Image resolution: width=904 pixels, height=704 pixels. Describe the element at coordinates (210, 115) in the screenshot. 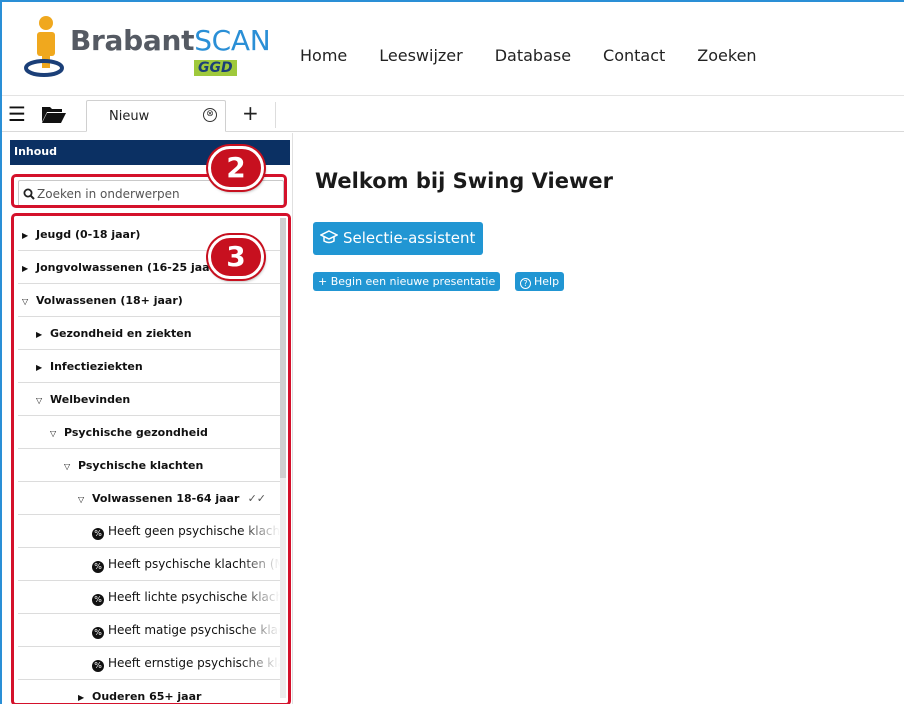

I see `tab-close-icon: ⊗` at that location.